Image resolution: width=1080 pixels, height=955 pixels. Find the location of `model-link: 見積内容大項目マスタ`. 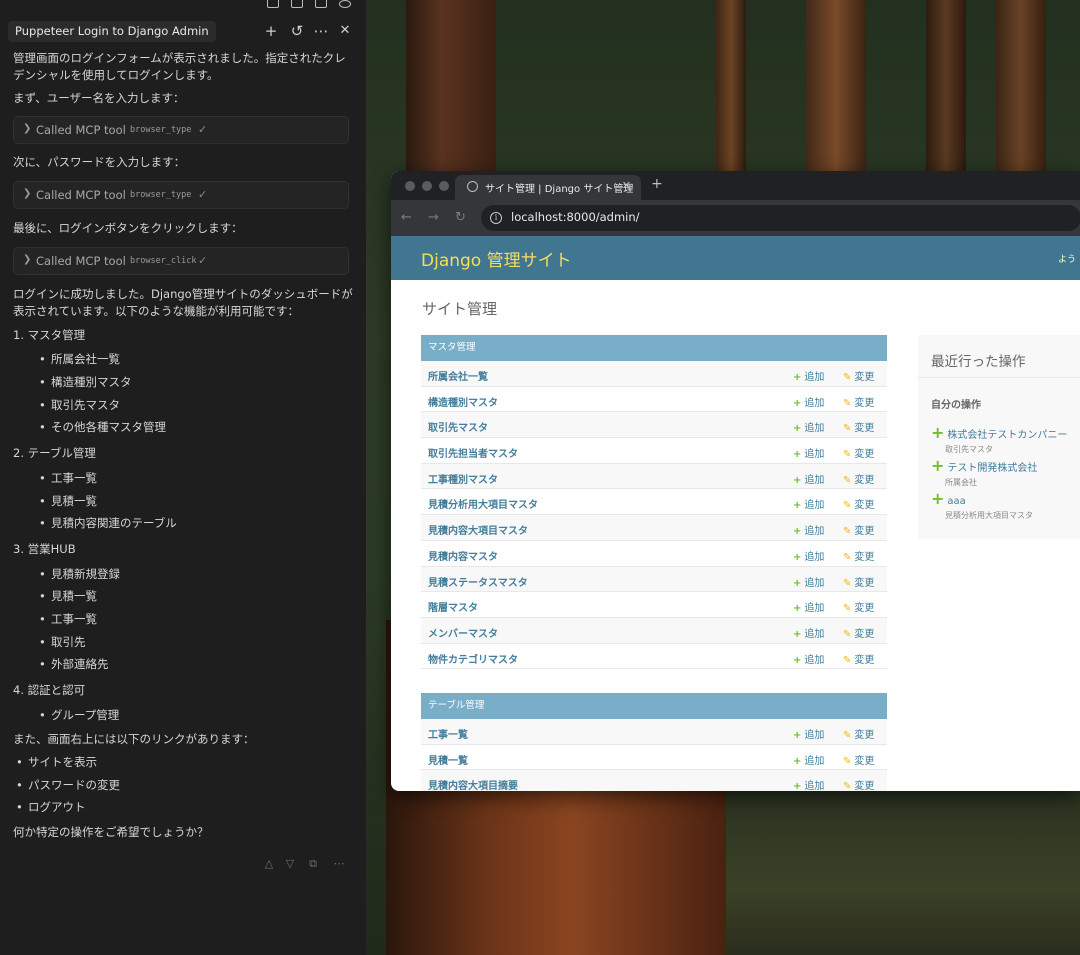

model-link: 見積内容大項目マスタ is located at coordinates (478, 529).